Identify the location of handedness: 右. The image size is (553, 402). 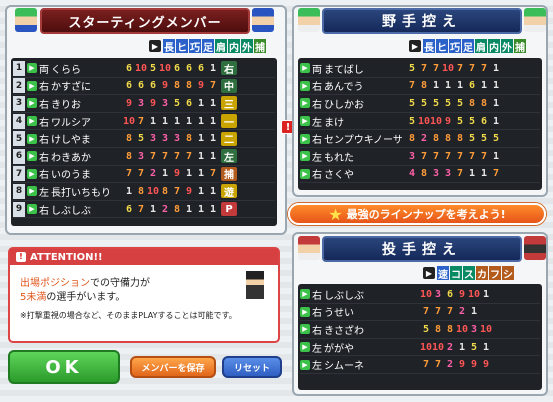
(317, 314).